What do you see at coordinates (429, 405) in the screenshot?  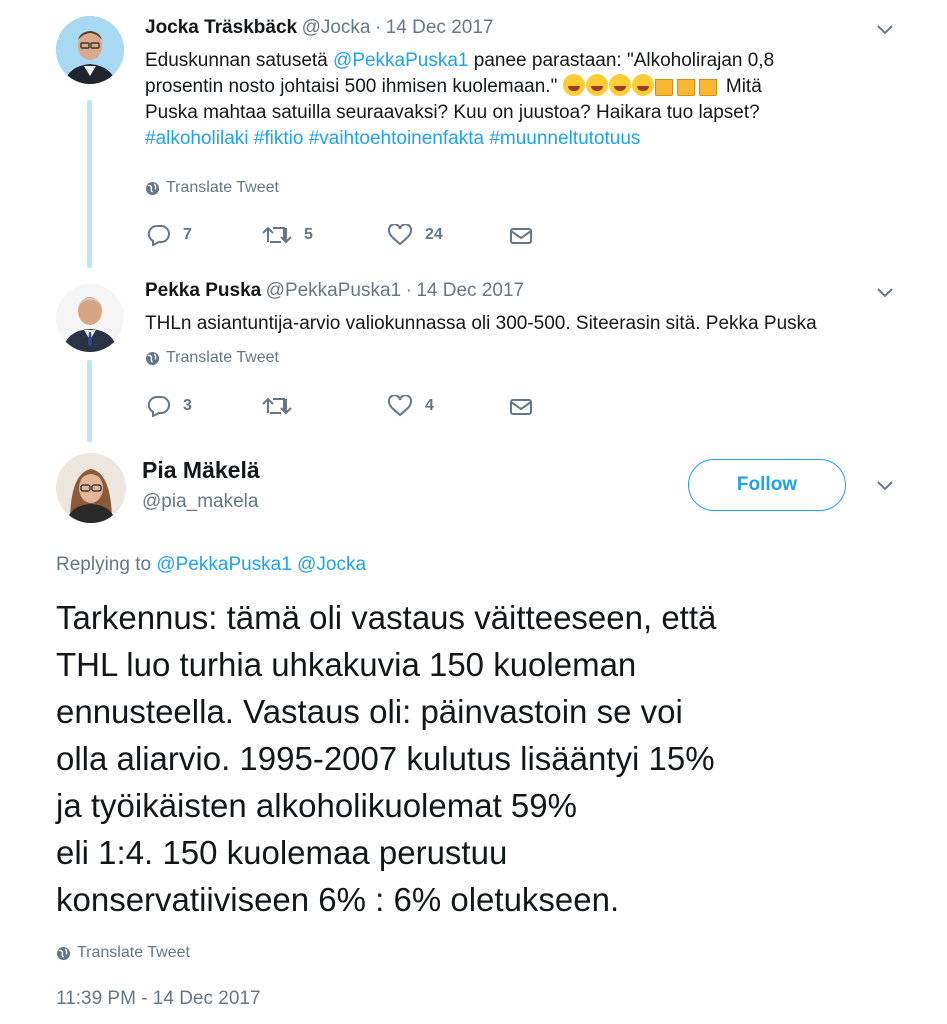 I see `like-count: 4` at bounding box center [429, 405].